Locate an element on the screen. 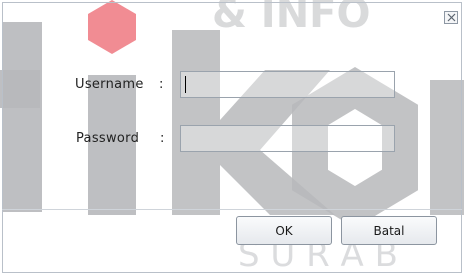 Image resolution: width=464 pixels, height=275 pixels. text-caret is located at coordinates (185, 84).